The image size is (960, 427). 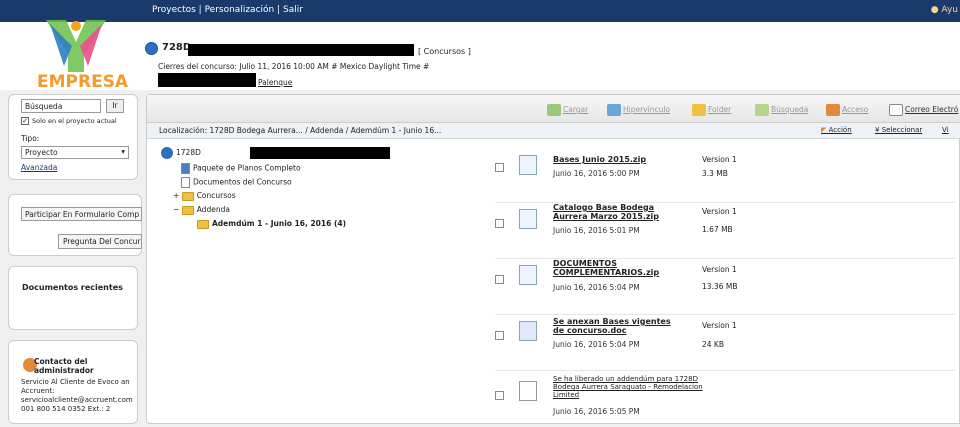 What do you see at coordinates (181, 153) in the screenshot?
I see `tree-node-root: 1728D` at bounding box center [181, 153].